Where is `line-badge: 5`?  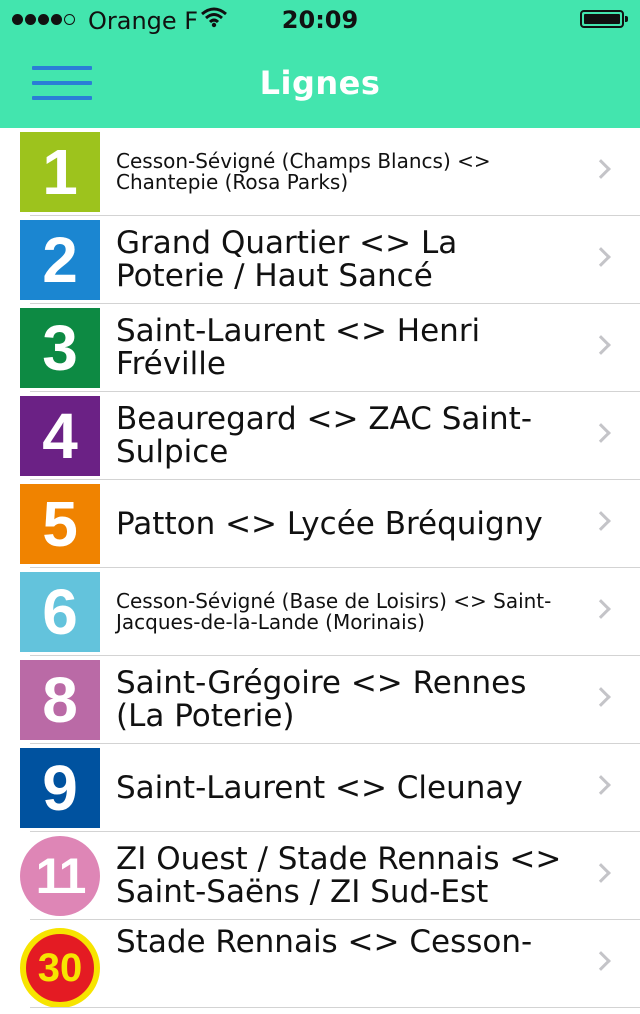
line-badge: 5 is located at coordinates (60, 524).